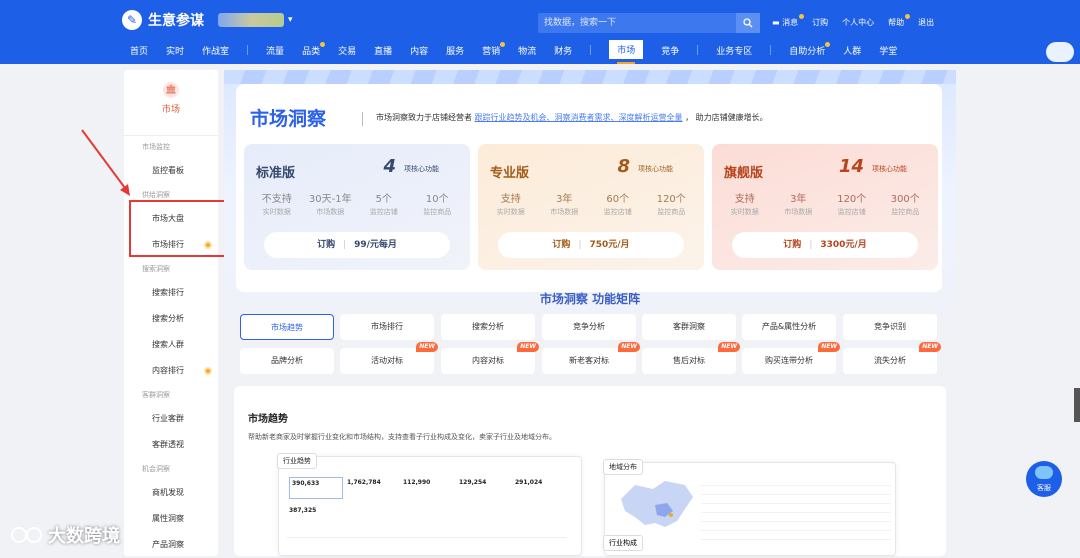  Describe the element at coordinates (490, 358) in the screenshot. I see `feature-content-benchmark: 内容对标 NEW` at that location.